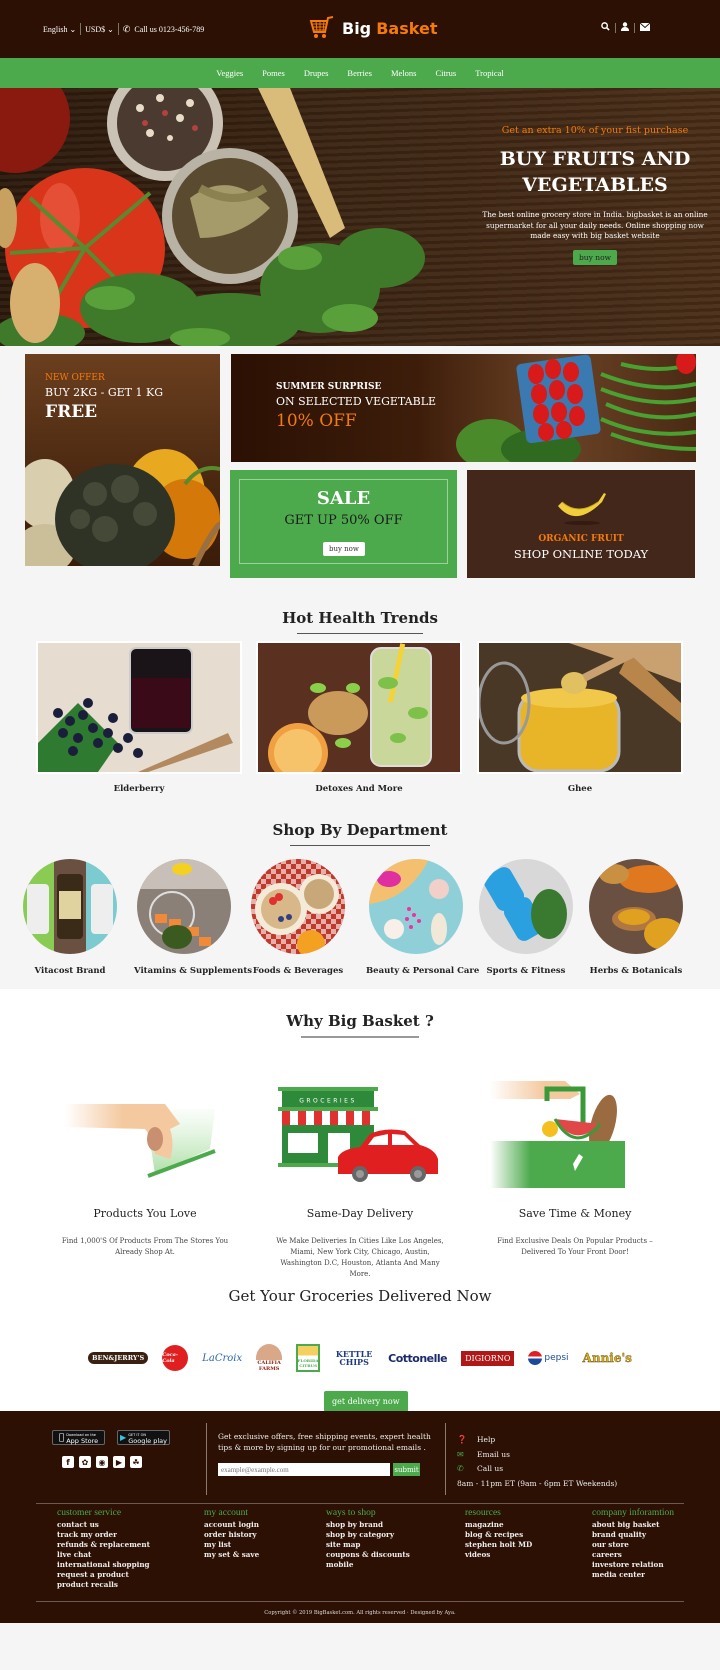  I want to click on brand-name: pepsi, so click(556, 1358).